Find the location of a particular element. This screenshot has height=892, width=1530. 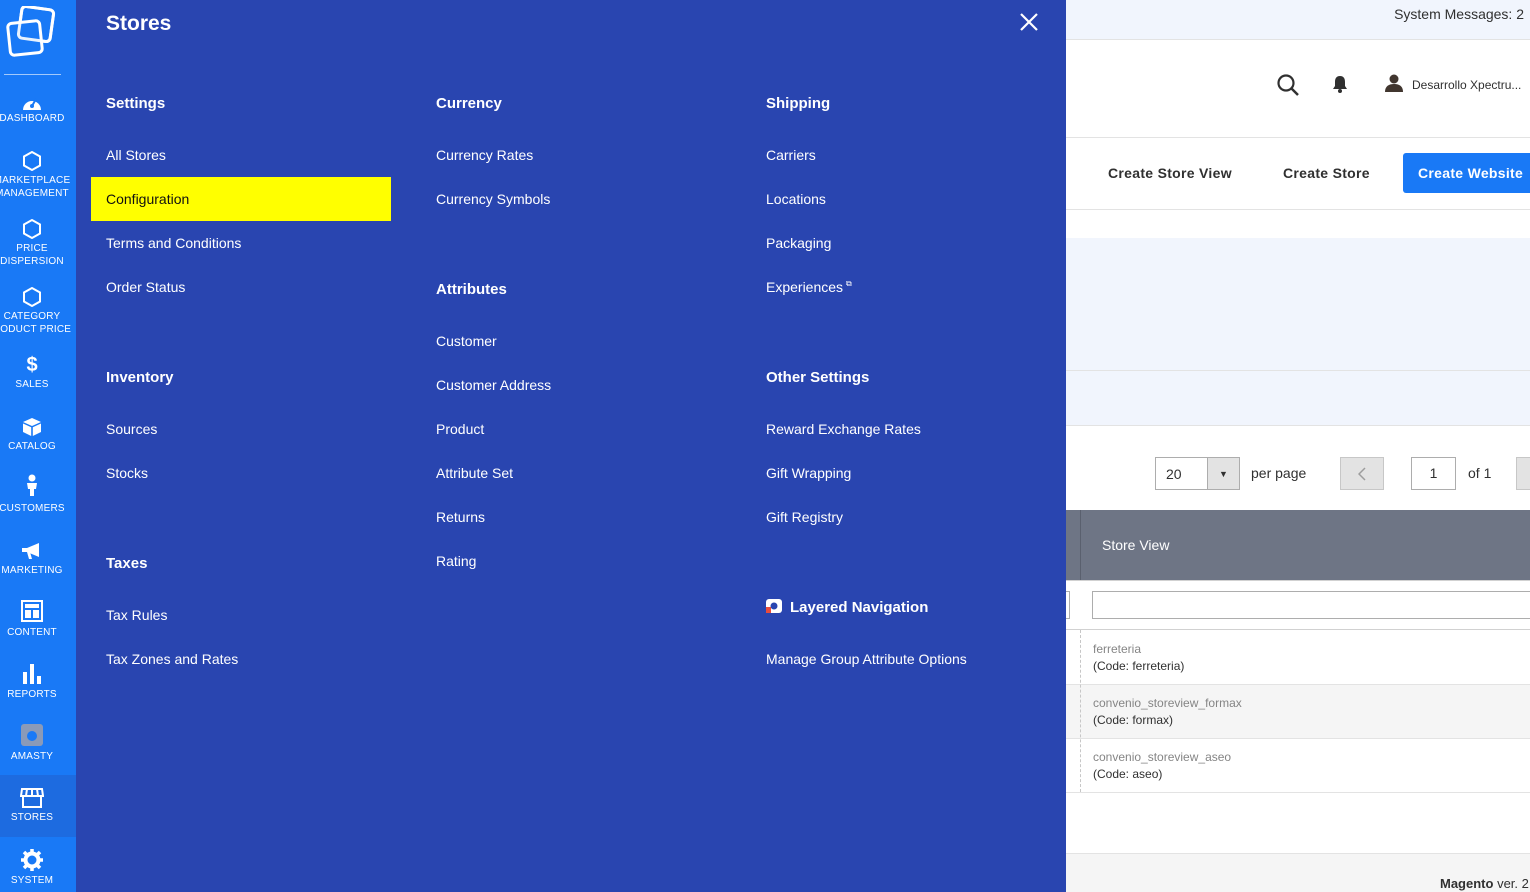

system-messages-link: System Messages: 2 is located at coordinates (1459, 14).